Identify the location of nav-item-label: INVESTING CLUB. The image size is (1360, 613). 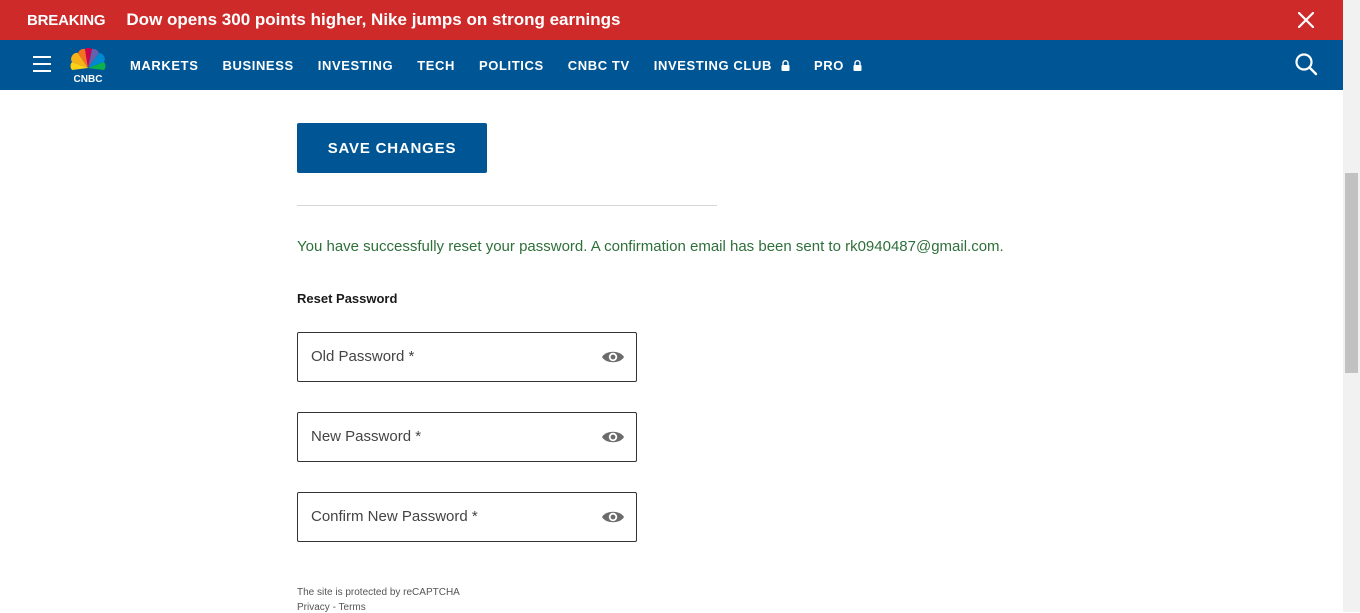
(712, 65).